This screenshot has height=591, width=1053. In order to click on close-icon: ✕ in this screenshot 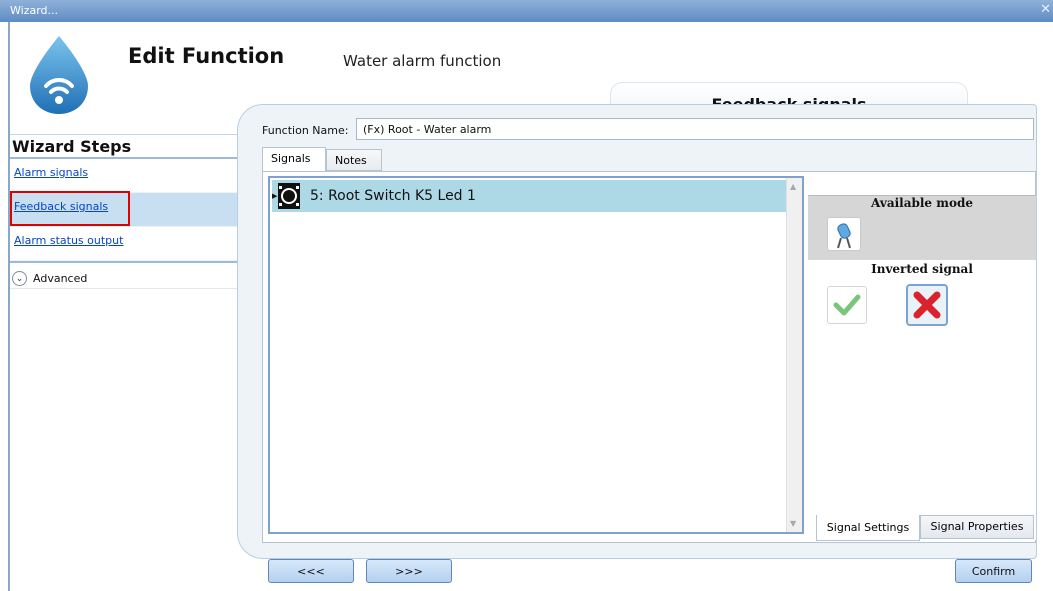, I will do `click(1045, 9)`.